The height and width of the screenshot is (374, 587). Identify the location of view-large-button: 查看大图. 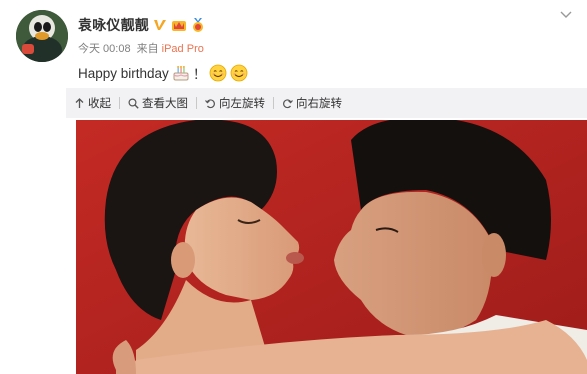
(158, 103).